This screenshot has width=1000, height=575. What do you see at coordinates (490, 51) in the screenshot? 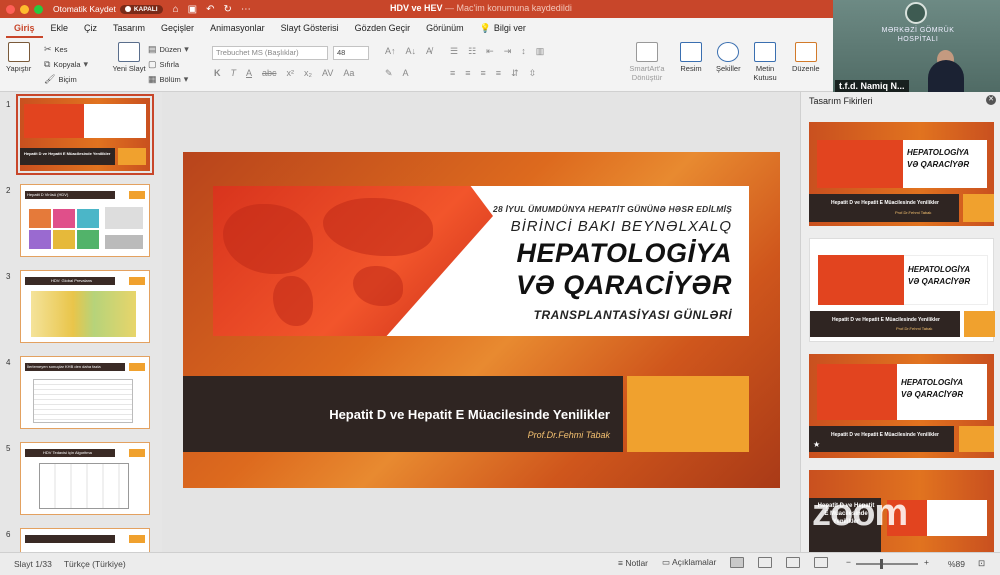
I see `outdent-icon: ⇤` at bounding box center [490, 51].